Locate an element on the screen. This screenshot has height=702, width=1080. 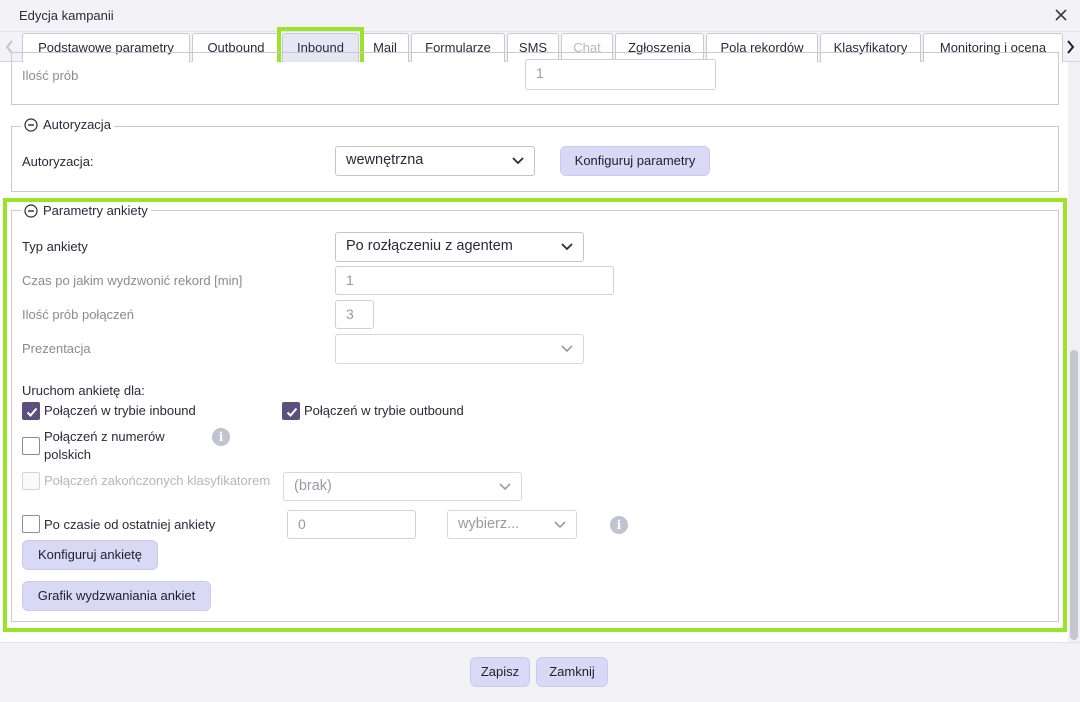
polish-numbers-label-line2: polskich is located at coordinates (67, 454).